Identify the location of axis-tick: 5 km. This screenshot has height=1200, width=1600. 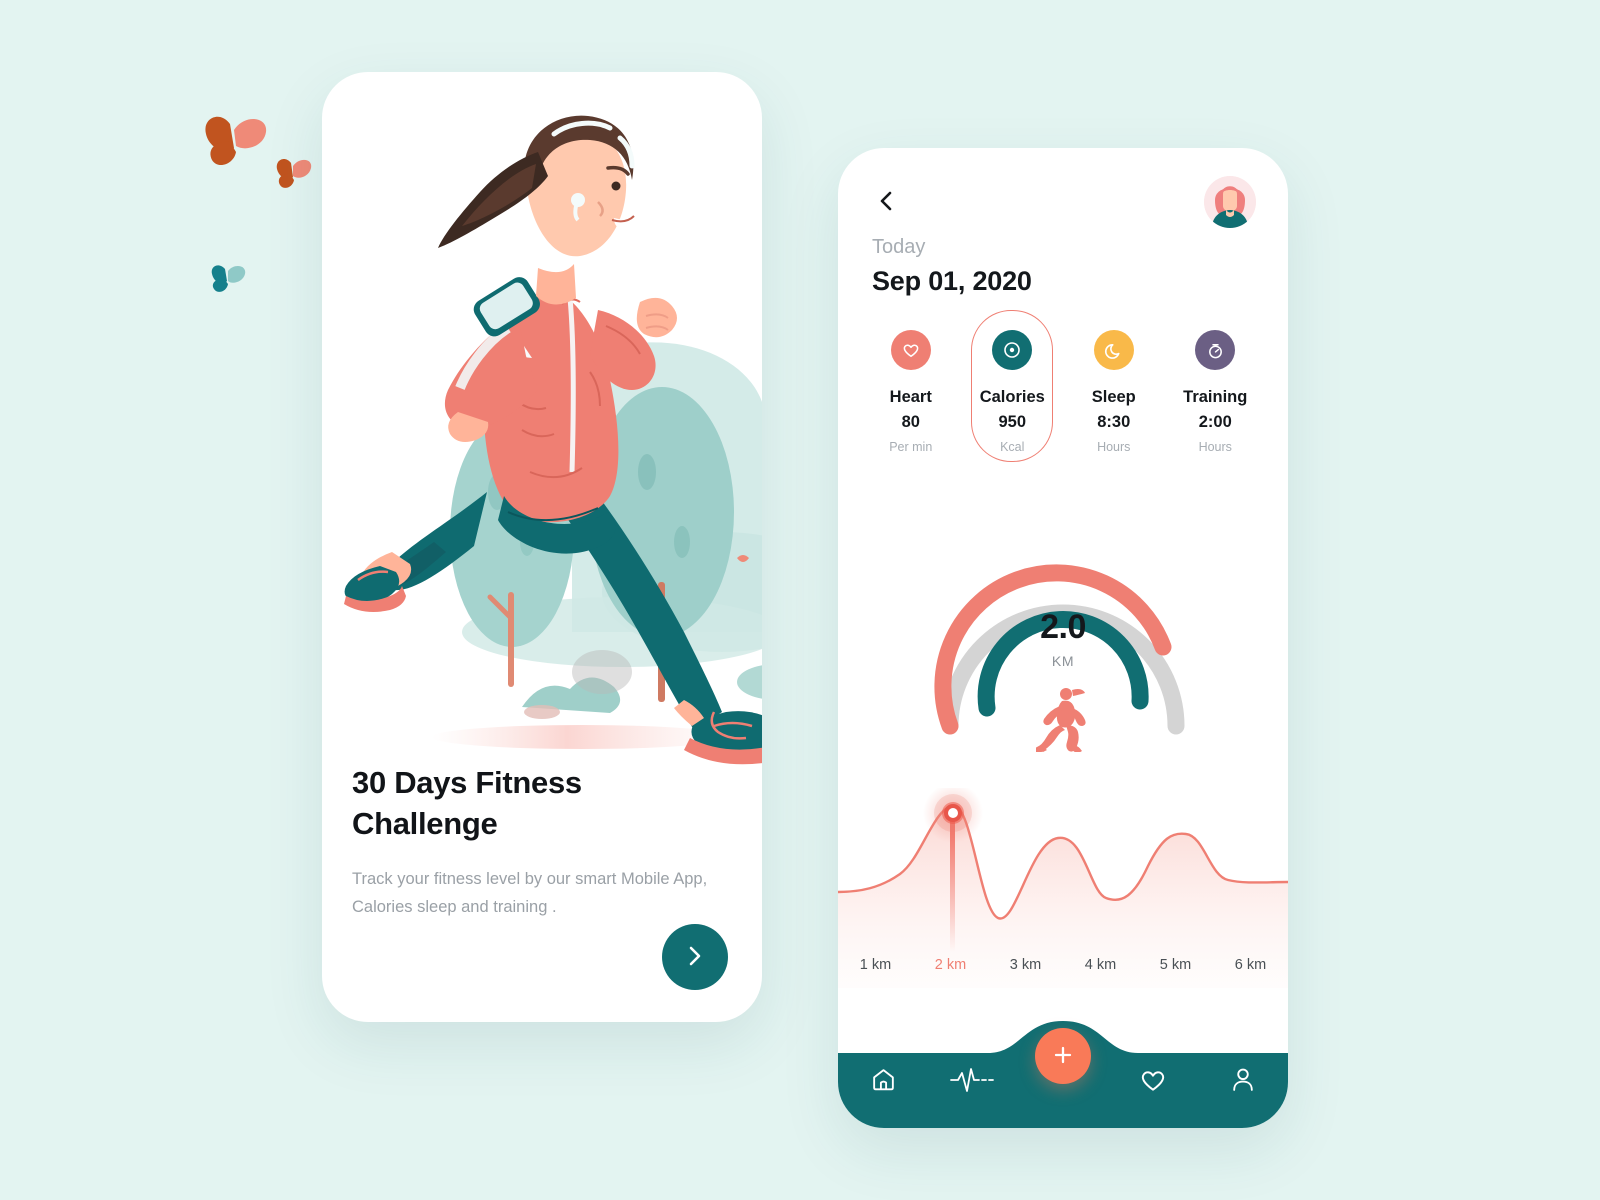
(1175, 965).